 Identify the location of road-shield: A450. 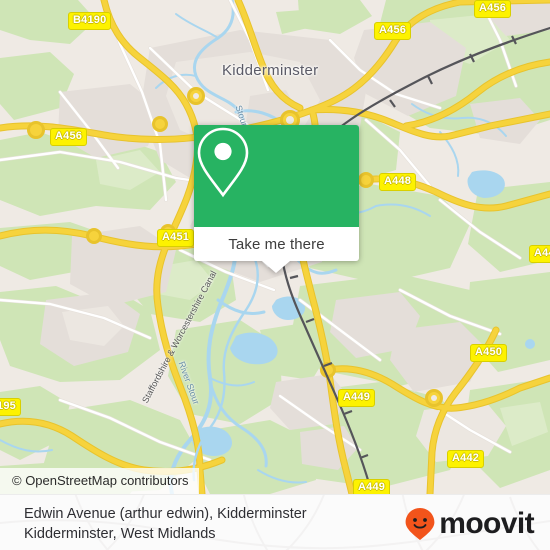
(489, 353).